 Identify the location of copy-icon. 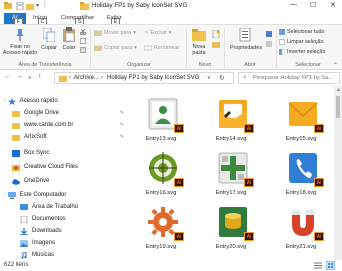
(49, 35).